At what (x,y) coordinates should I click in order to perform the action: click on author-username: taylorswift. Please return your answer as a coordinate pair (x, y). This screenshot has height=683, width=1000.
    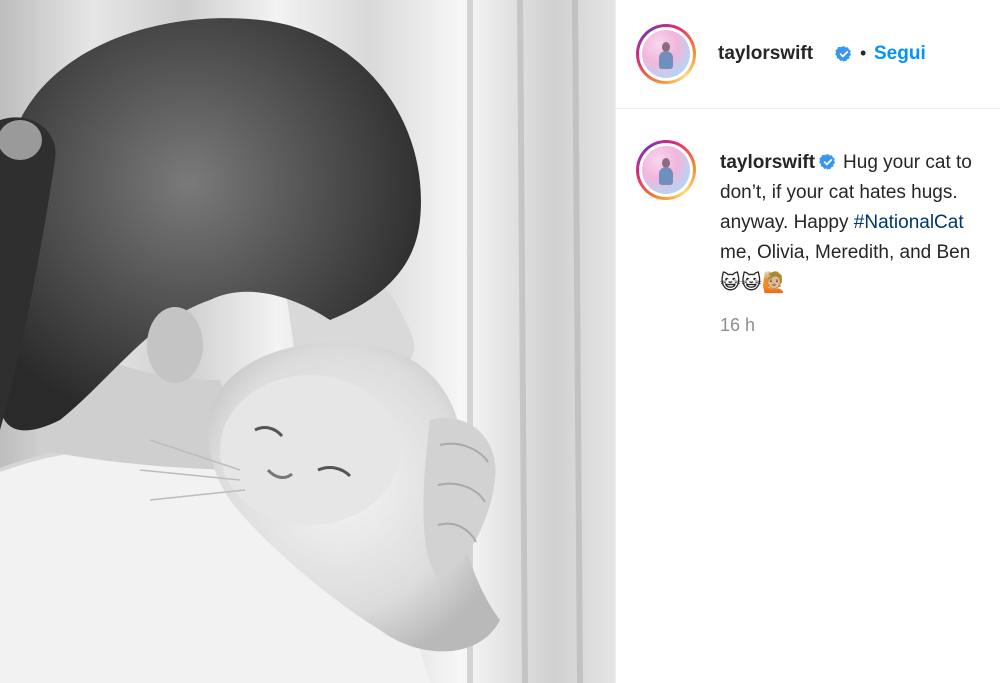
    Looking at the image, I should click on (765, 54).